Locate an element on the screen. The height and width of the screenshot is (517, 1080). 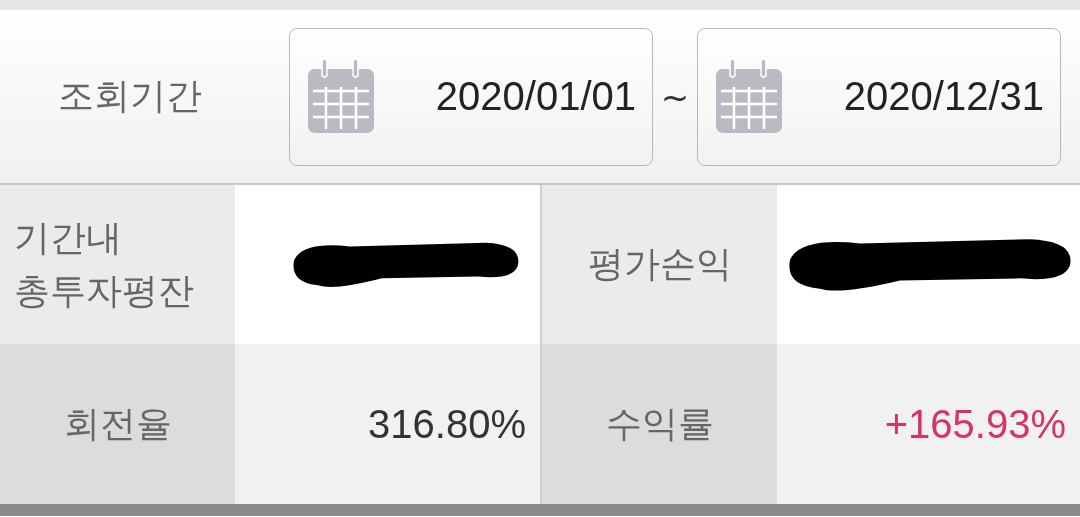
stat-label: 회전율 is located at coordinates (117, 424).